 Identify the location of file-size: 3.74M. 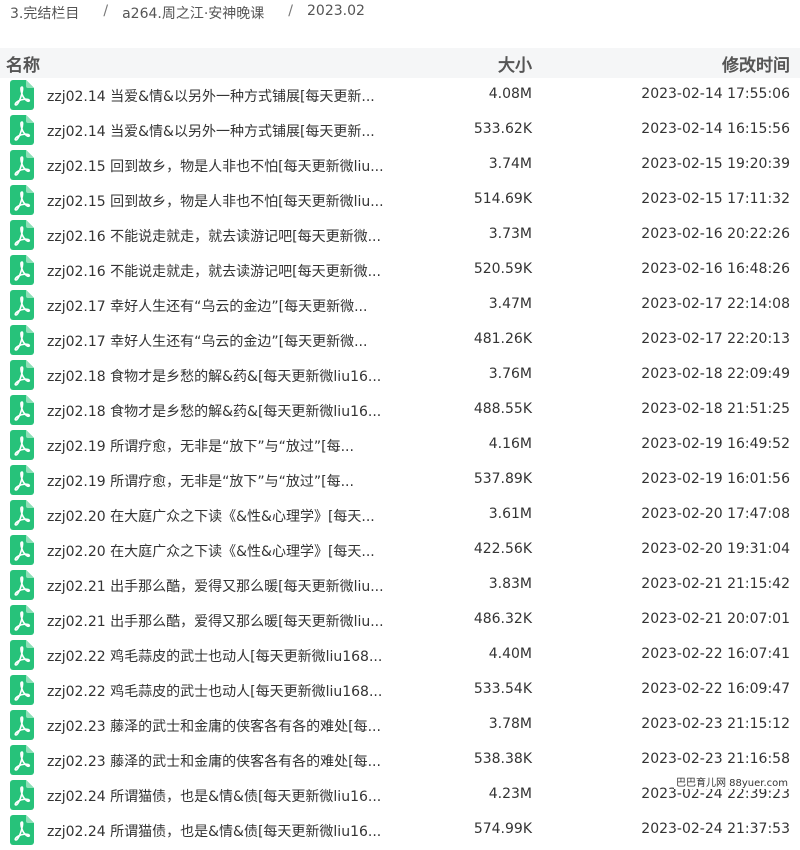
(510, 164).